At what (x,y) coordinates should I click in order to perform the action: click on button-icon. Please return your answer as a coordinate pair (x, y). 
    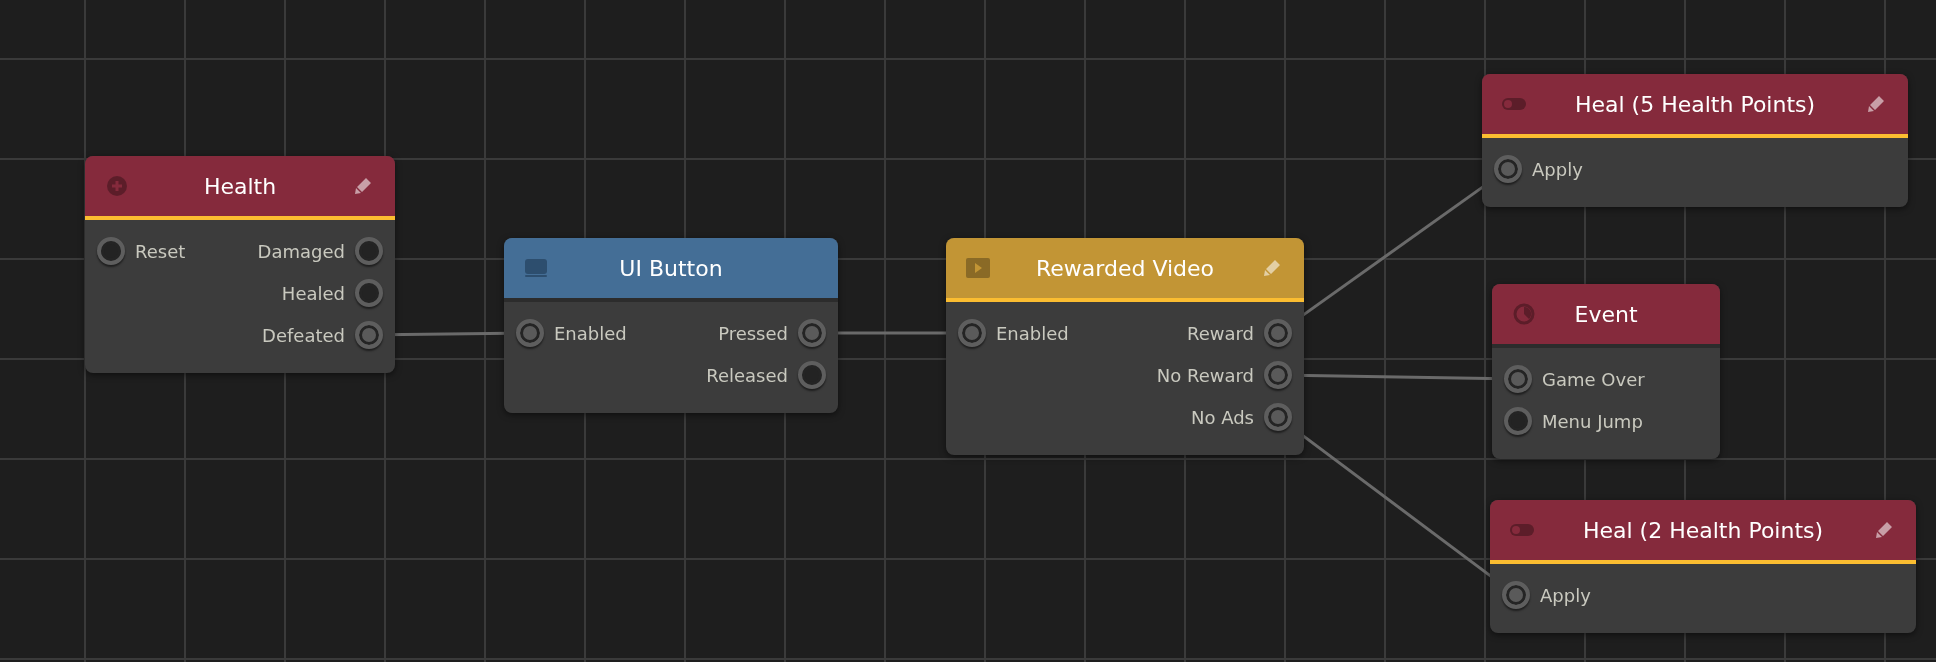
    Looking at the image, I should click on (536, 268).